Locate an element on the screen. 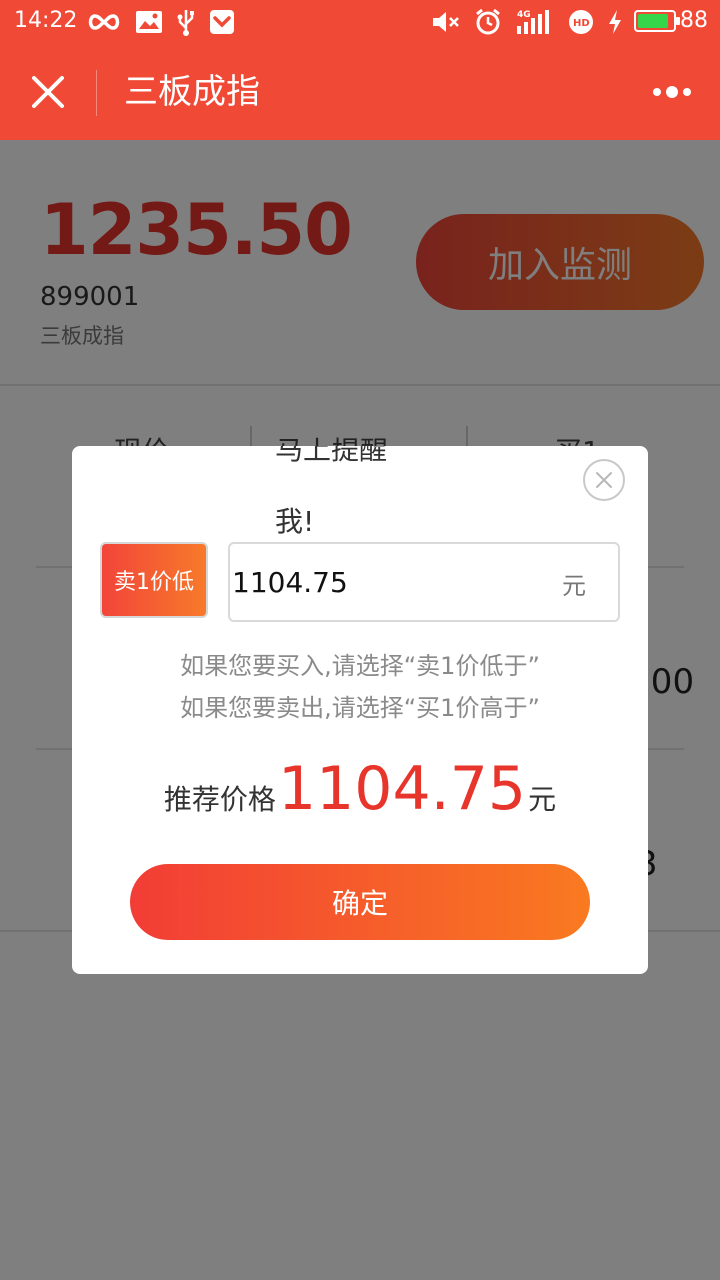 Image resolution: width=720 pixels, height=1280 pixels. recommended-price: 推荐价格 1104.75 元 is located at coordinates (360, 789).